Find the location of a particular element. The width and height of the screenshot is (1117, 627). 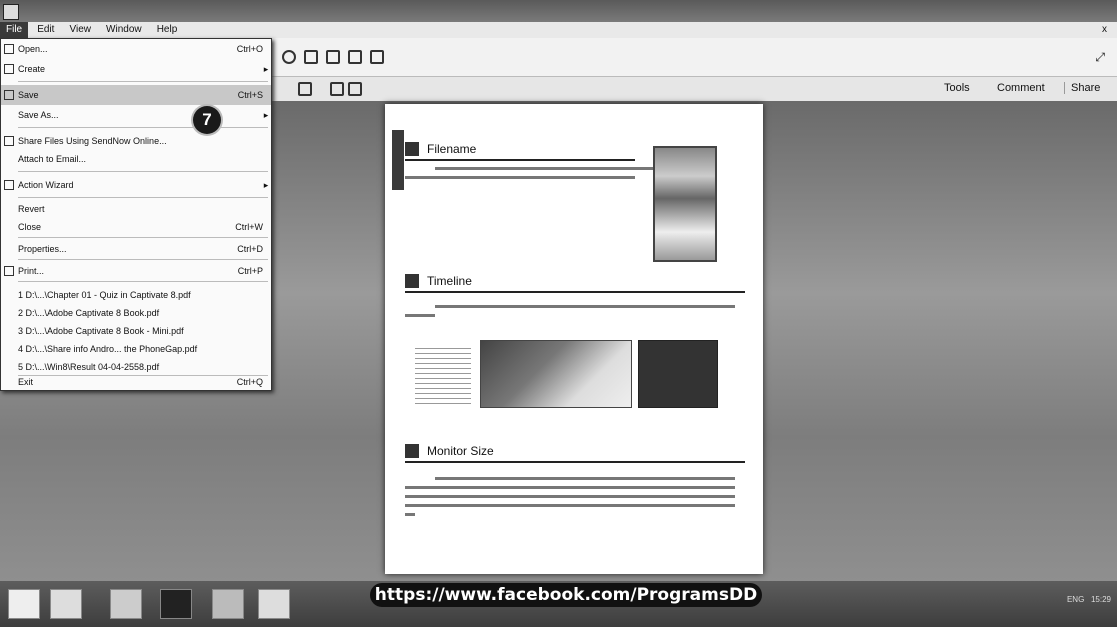

create-pdf-icon is located at coordinates (333, 57).